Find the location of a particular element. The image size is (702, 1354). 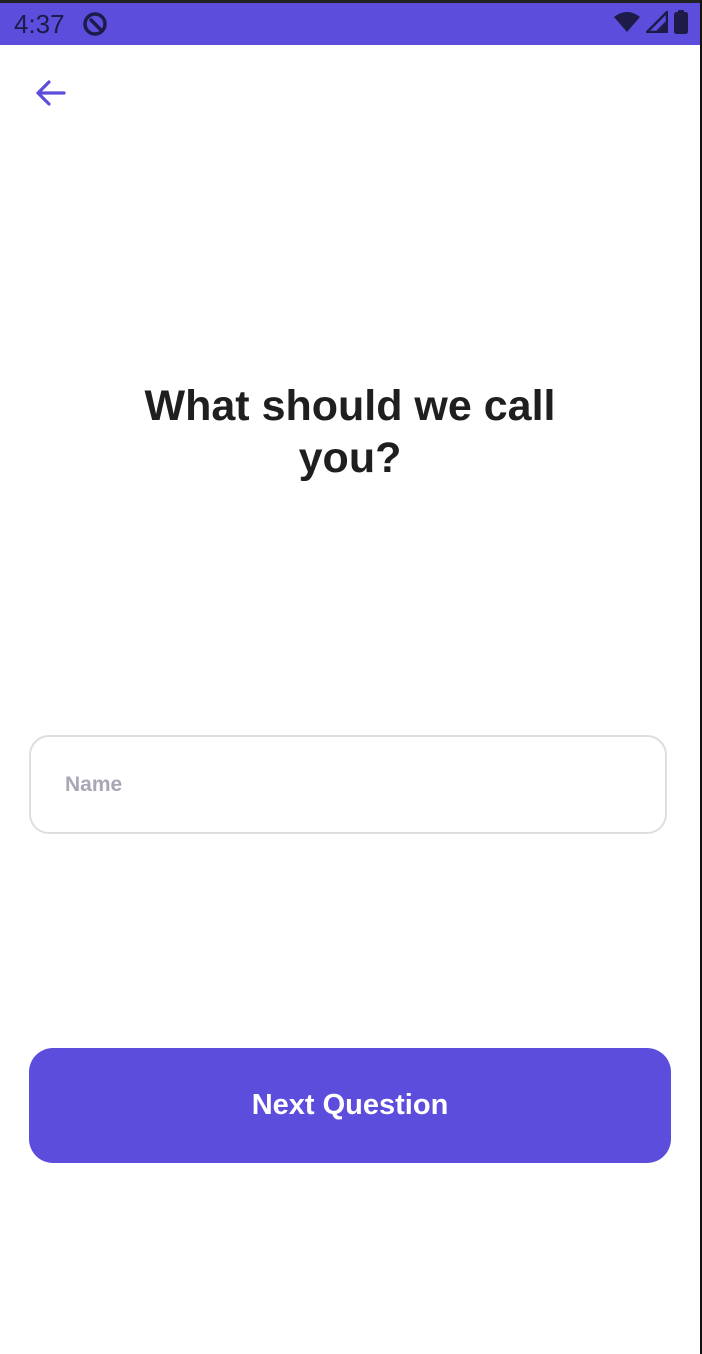

arrow-left-icon is located at coordinates (50, 95).